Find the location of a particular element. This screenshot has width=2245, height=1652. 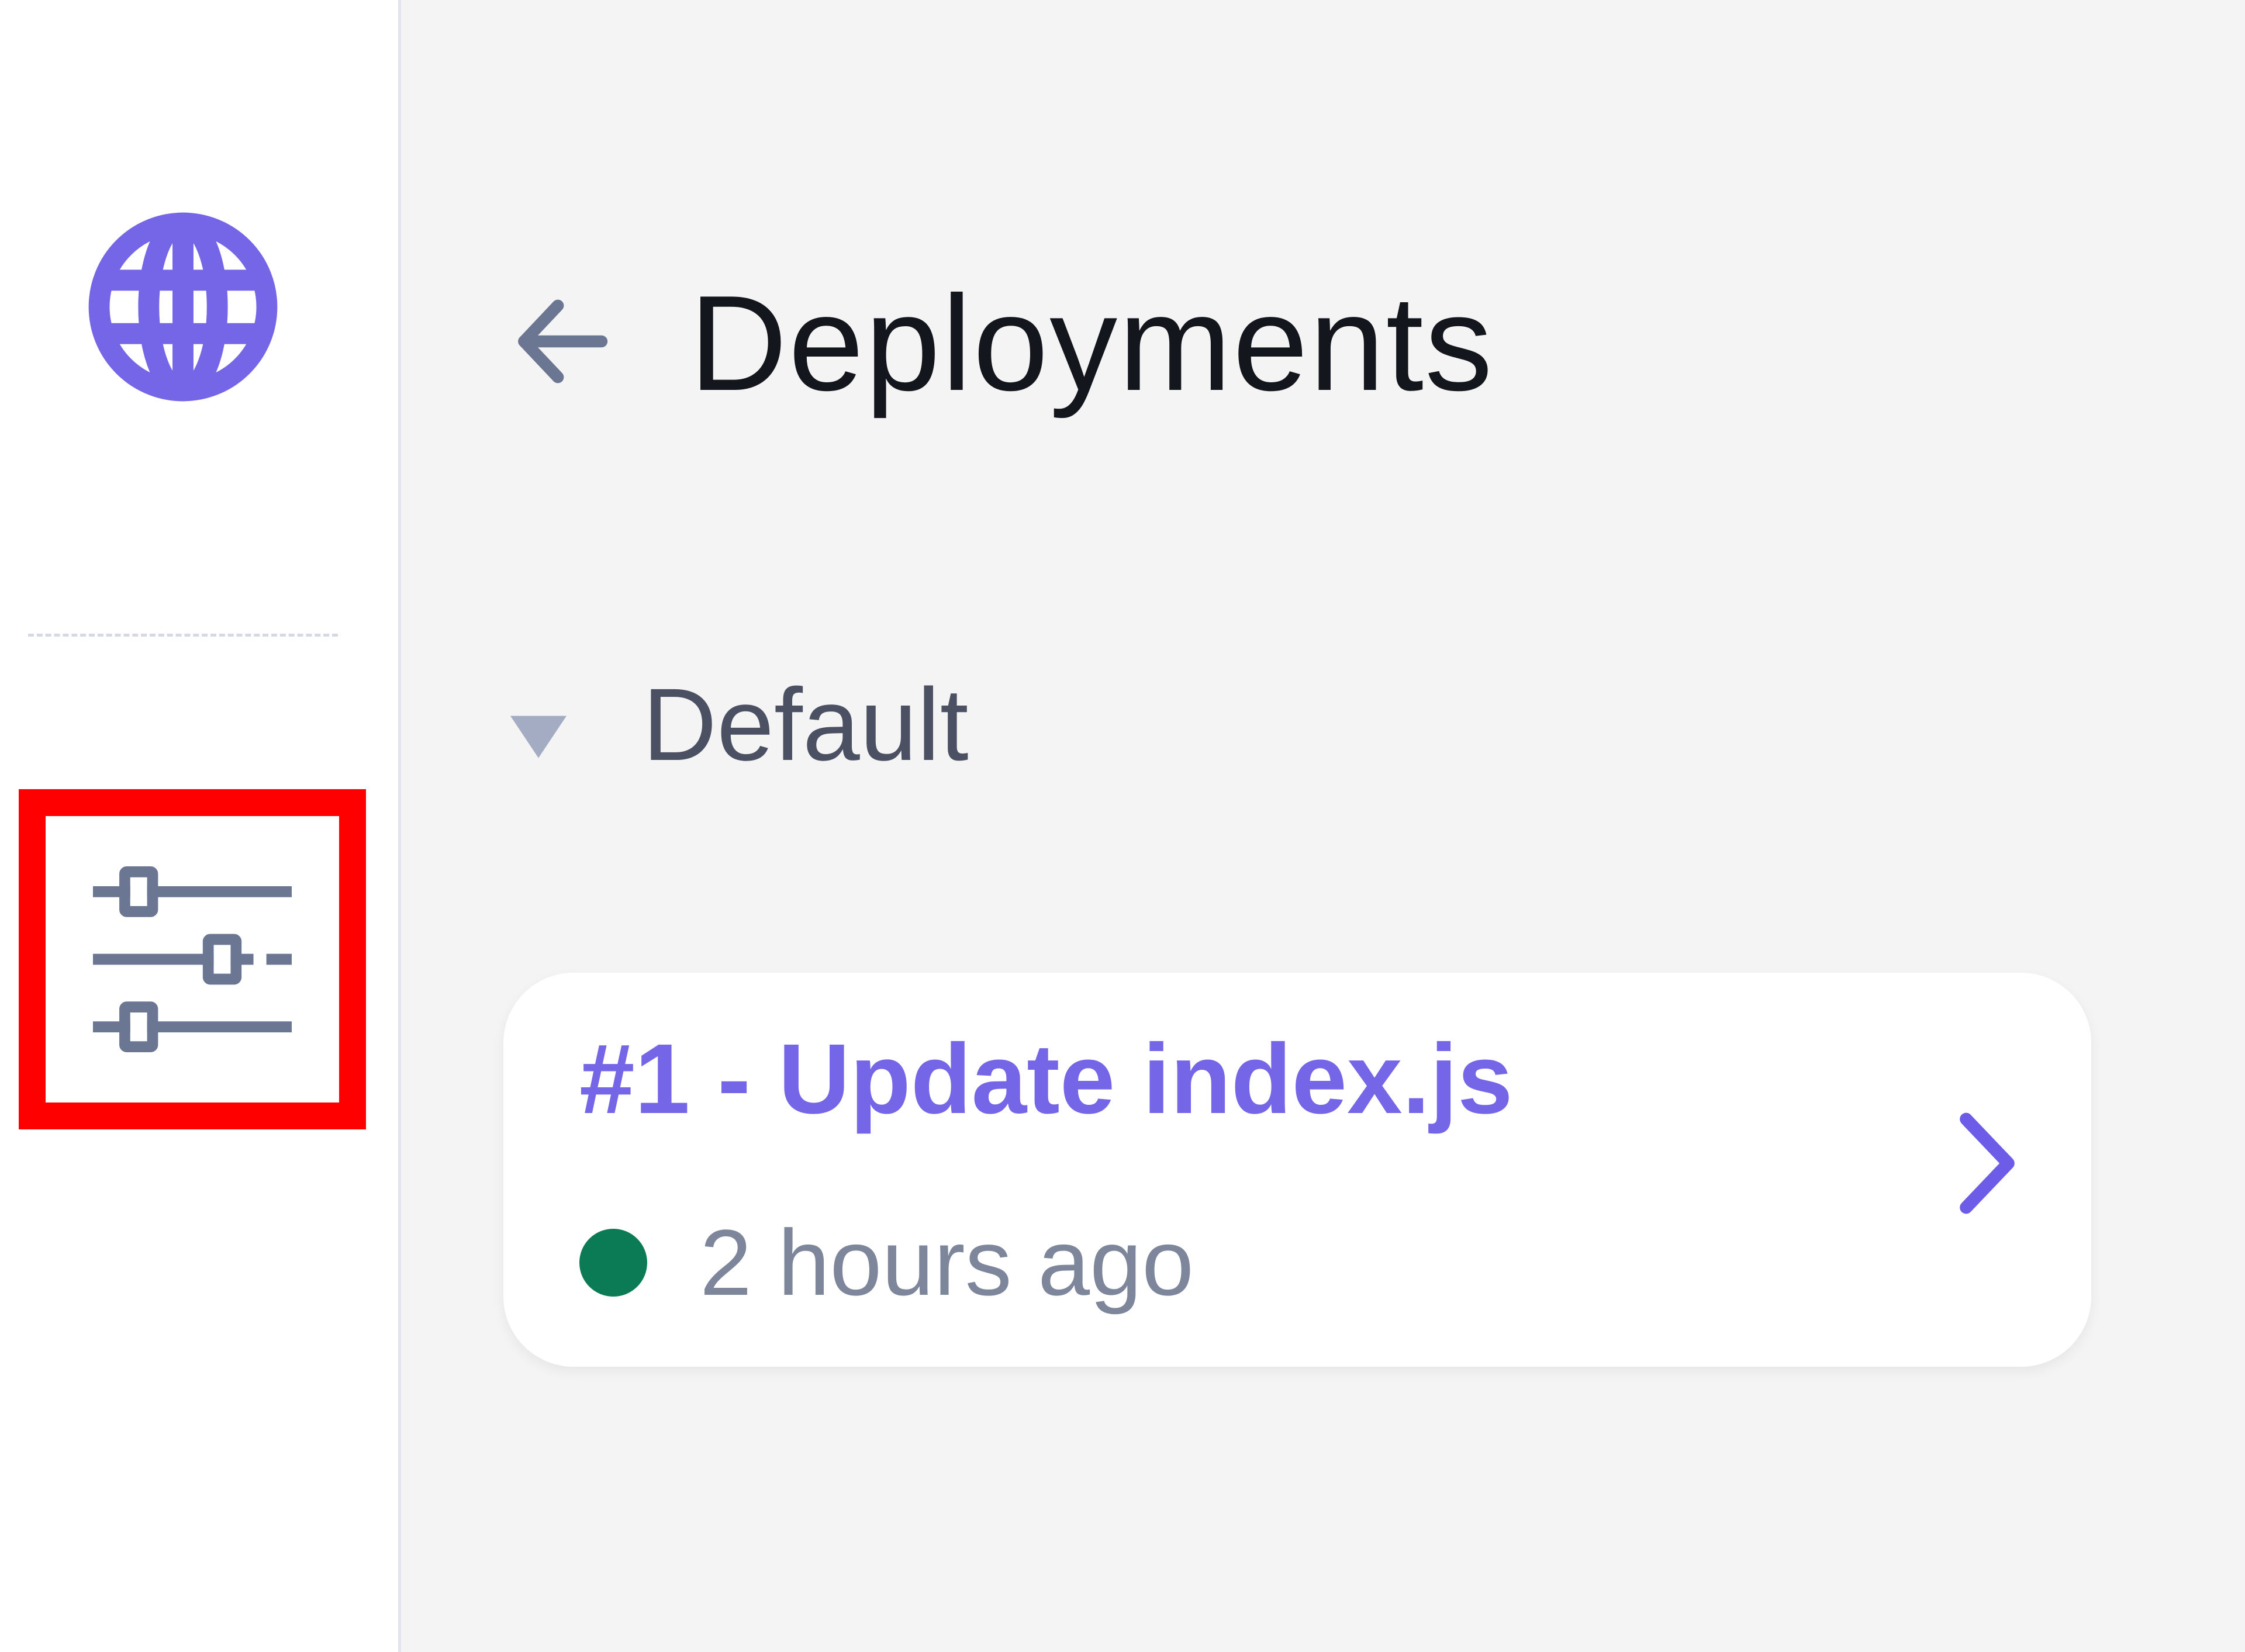

globe-icon is located at coordinates (183, 307).